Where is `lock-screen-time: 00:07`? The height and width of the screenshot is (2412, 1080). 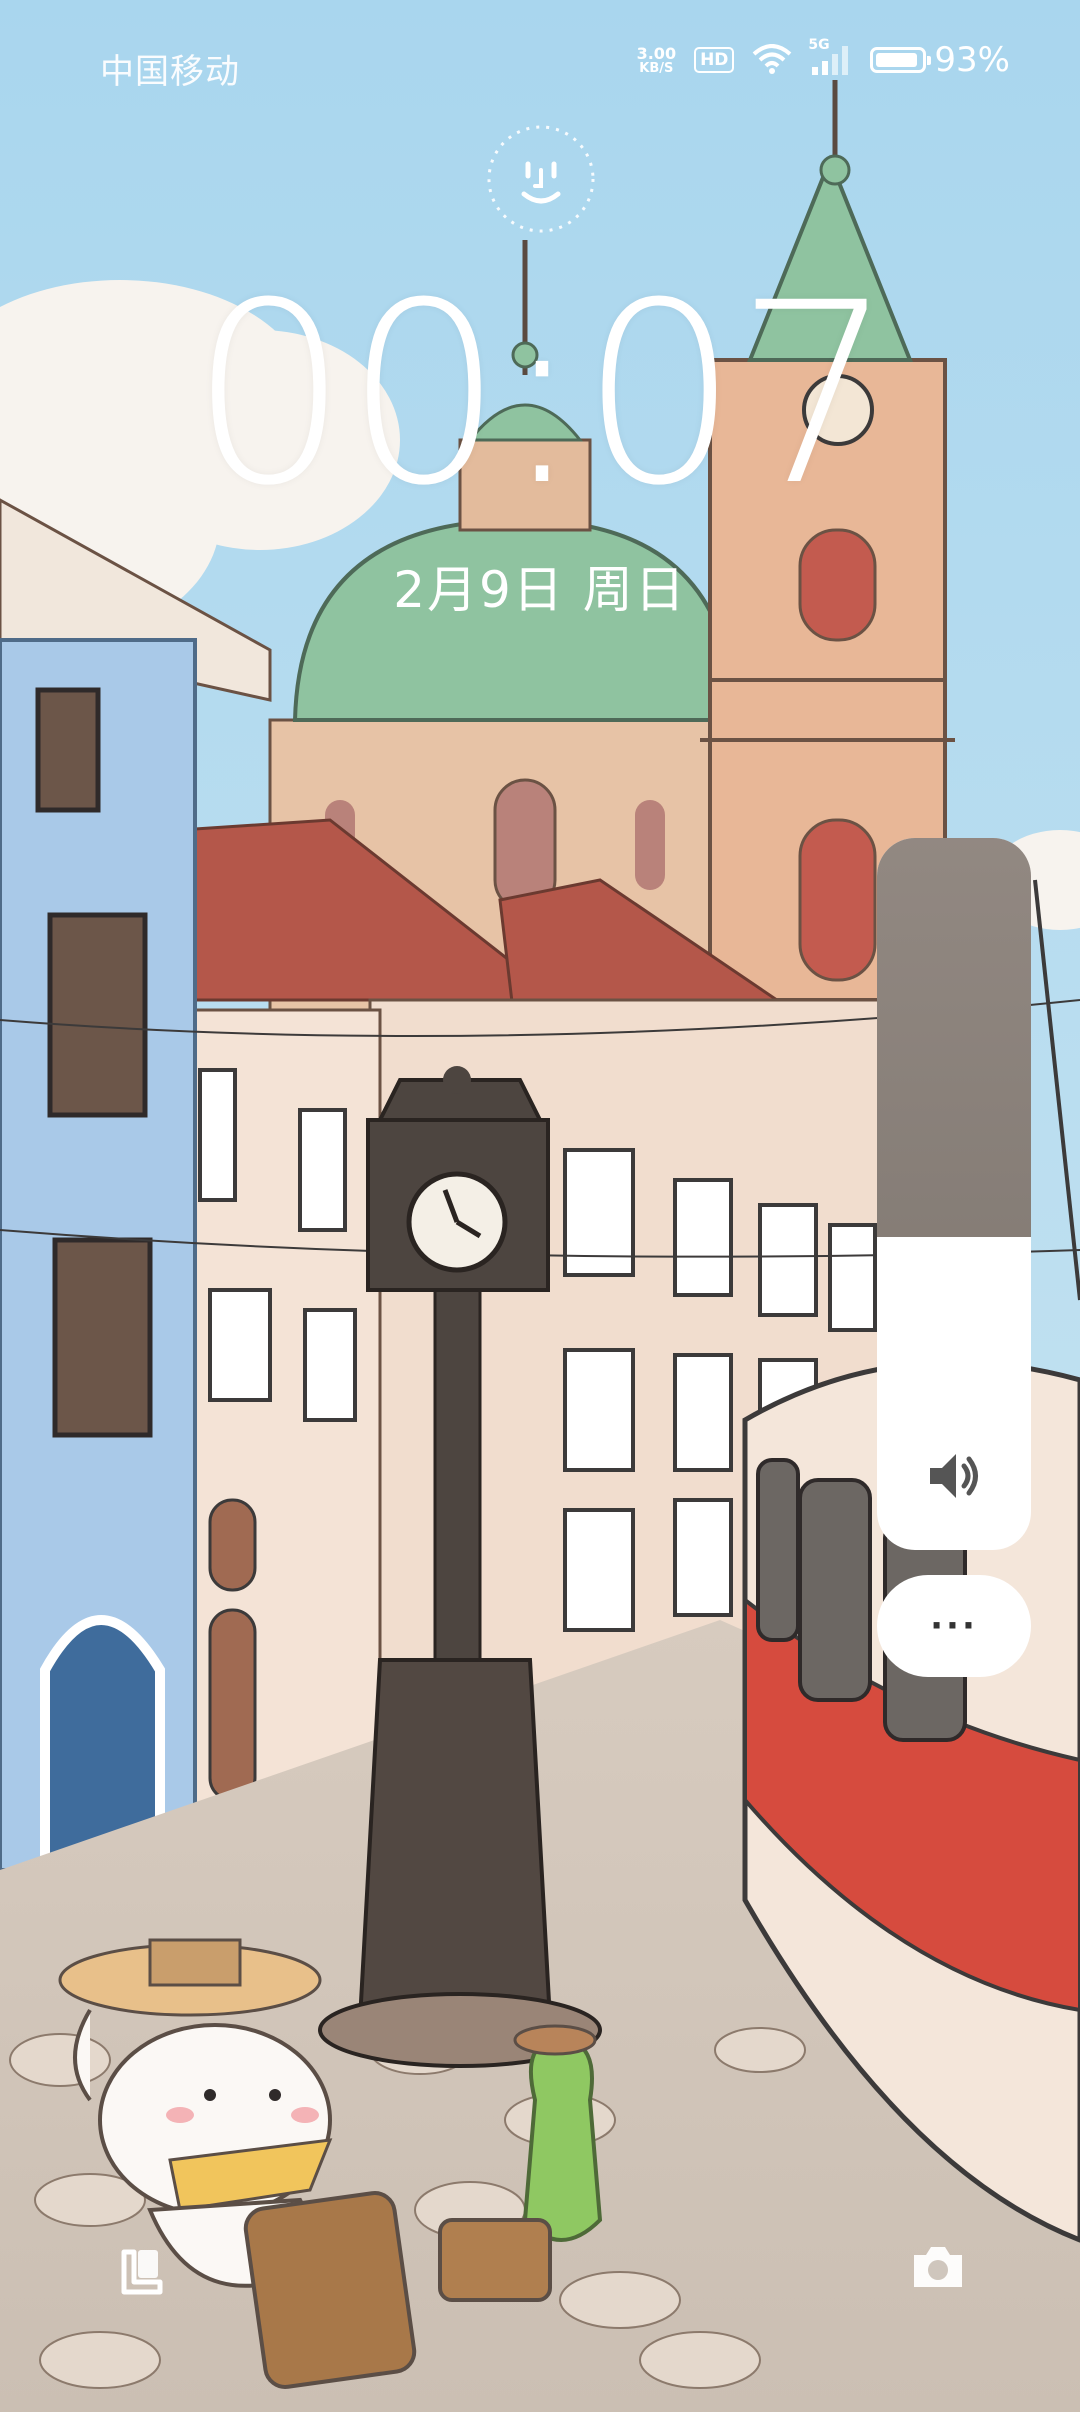
lock-screen-time: 00:07 is located at coordinates (541, 394).